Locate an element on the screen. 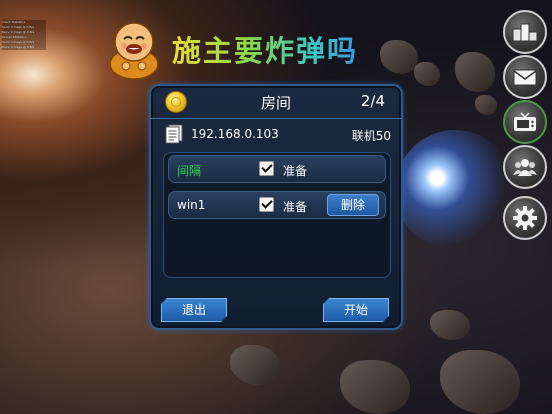  player-row: win1 准备 删除 is located at coordinates (277, 205).